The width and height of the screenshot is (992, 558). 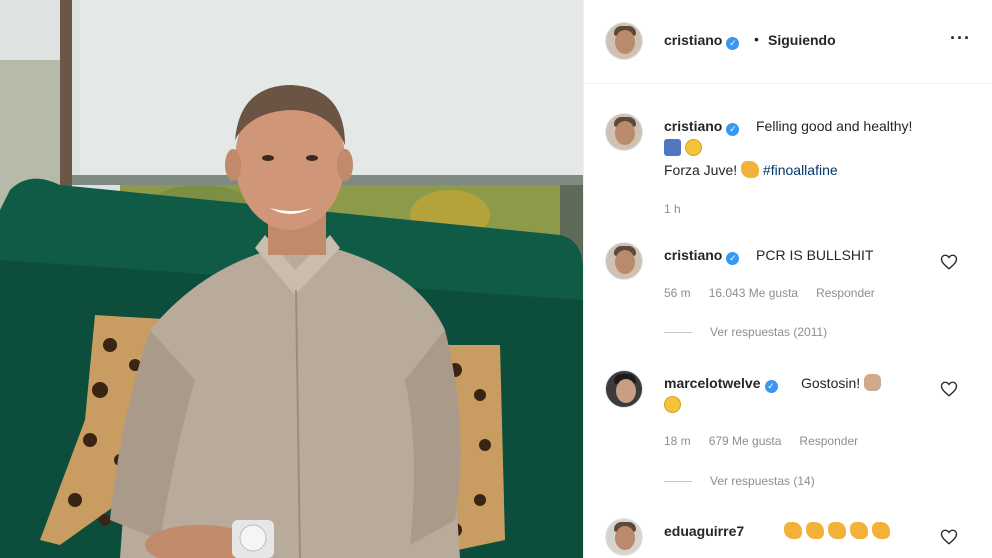 What do you see at coordinates (762, 481) in the screenshot?
I see `view-replies-label: Ver respuestas (14)` at bounding box center [762, 481].